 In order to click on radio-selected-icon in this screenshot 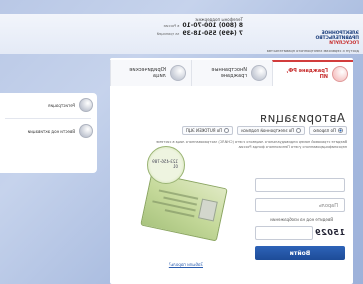, I will do `click(340, 130)`.